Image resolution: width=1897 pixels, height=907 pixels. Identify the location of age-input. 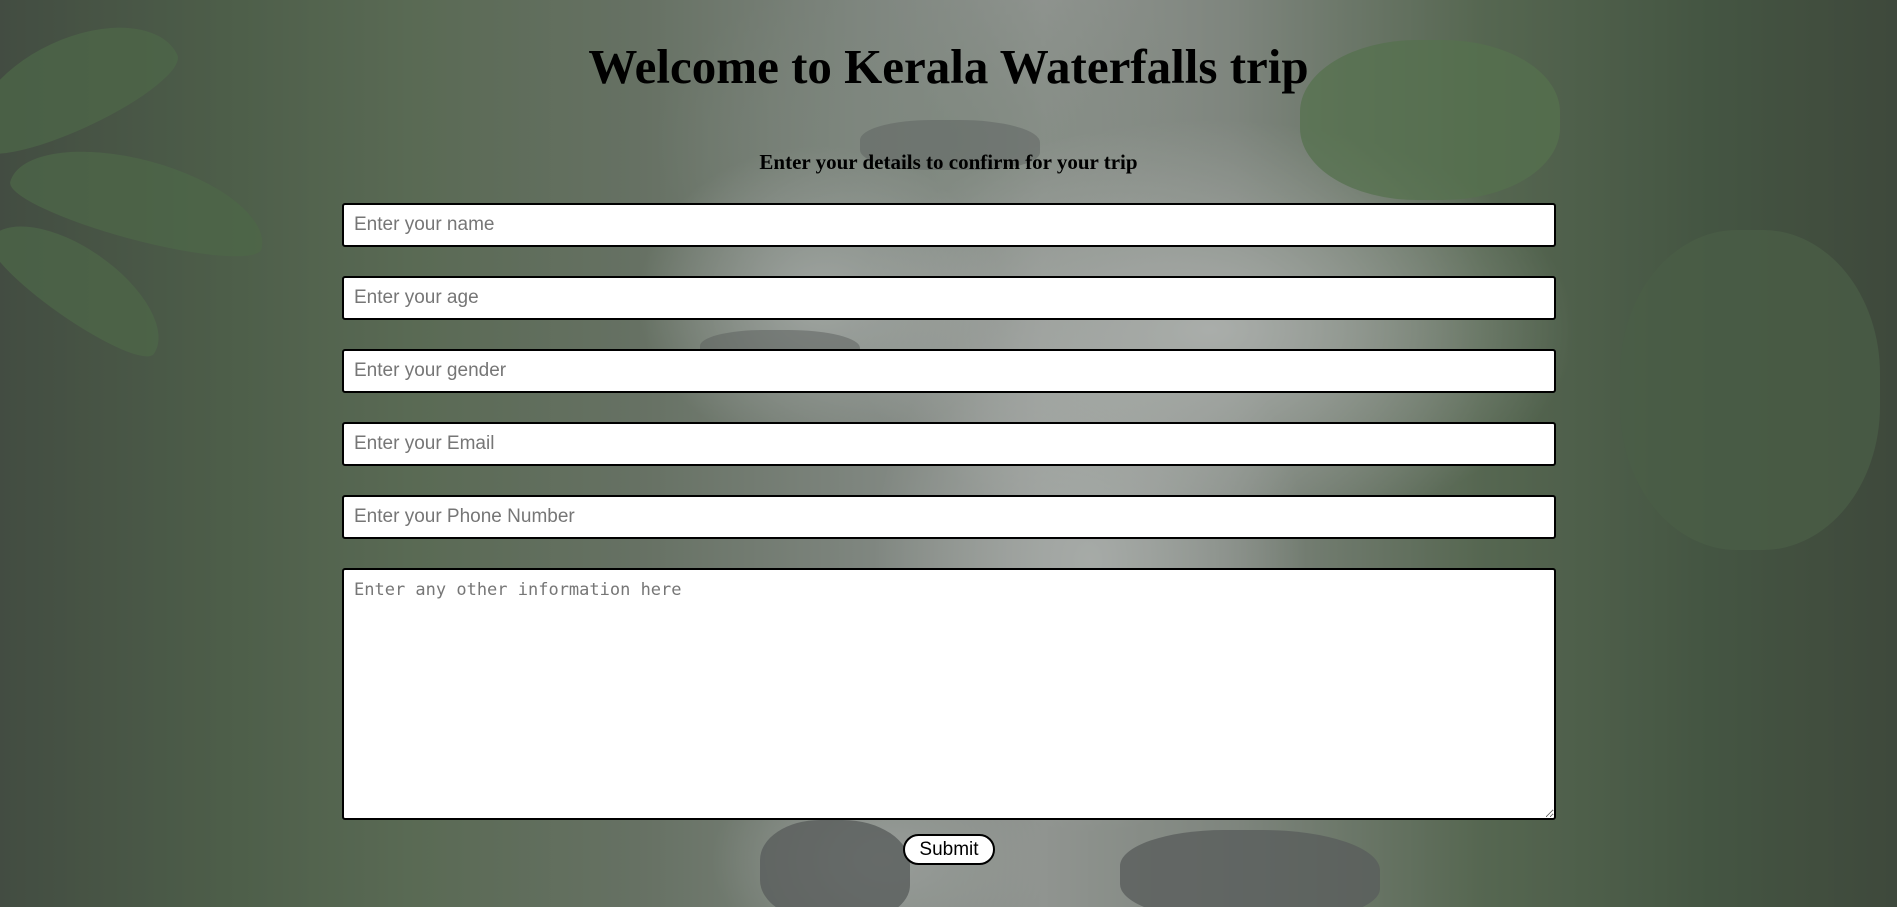
(949, 298).